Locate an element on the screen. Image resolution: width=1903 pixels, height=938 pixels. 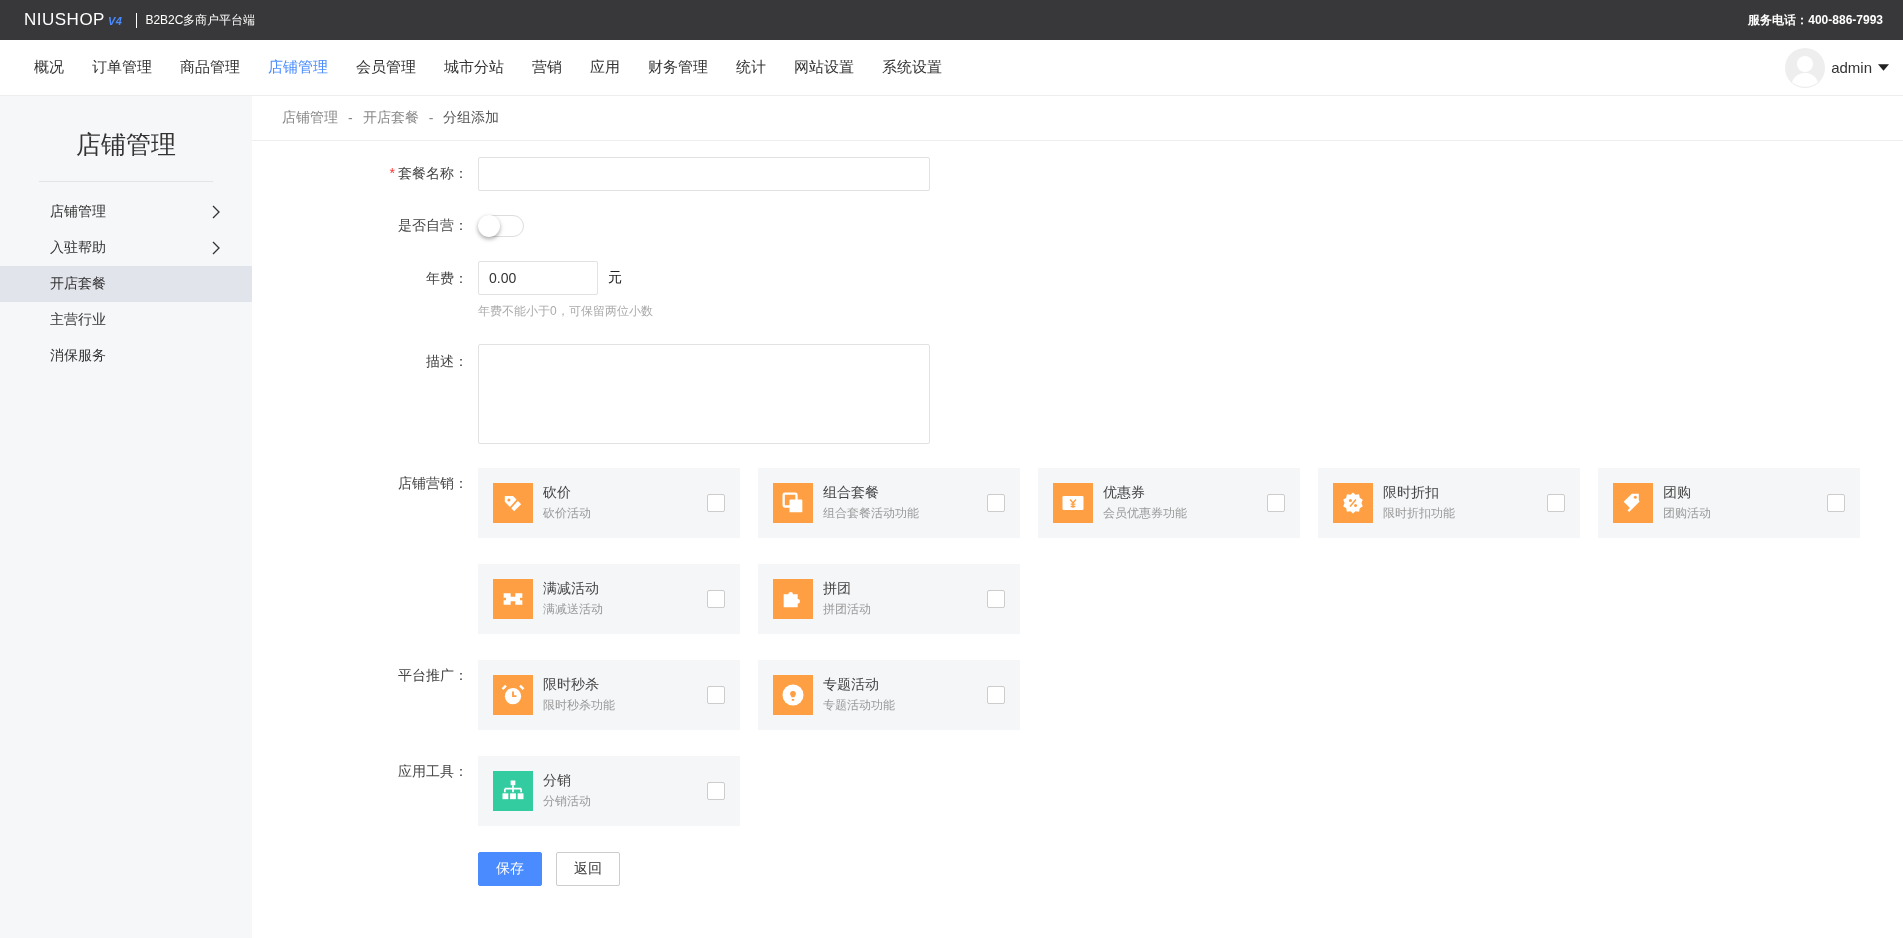
unit-label: 元 is located at coordinates (615, 278).